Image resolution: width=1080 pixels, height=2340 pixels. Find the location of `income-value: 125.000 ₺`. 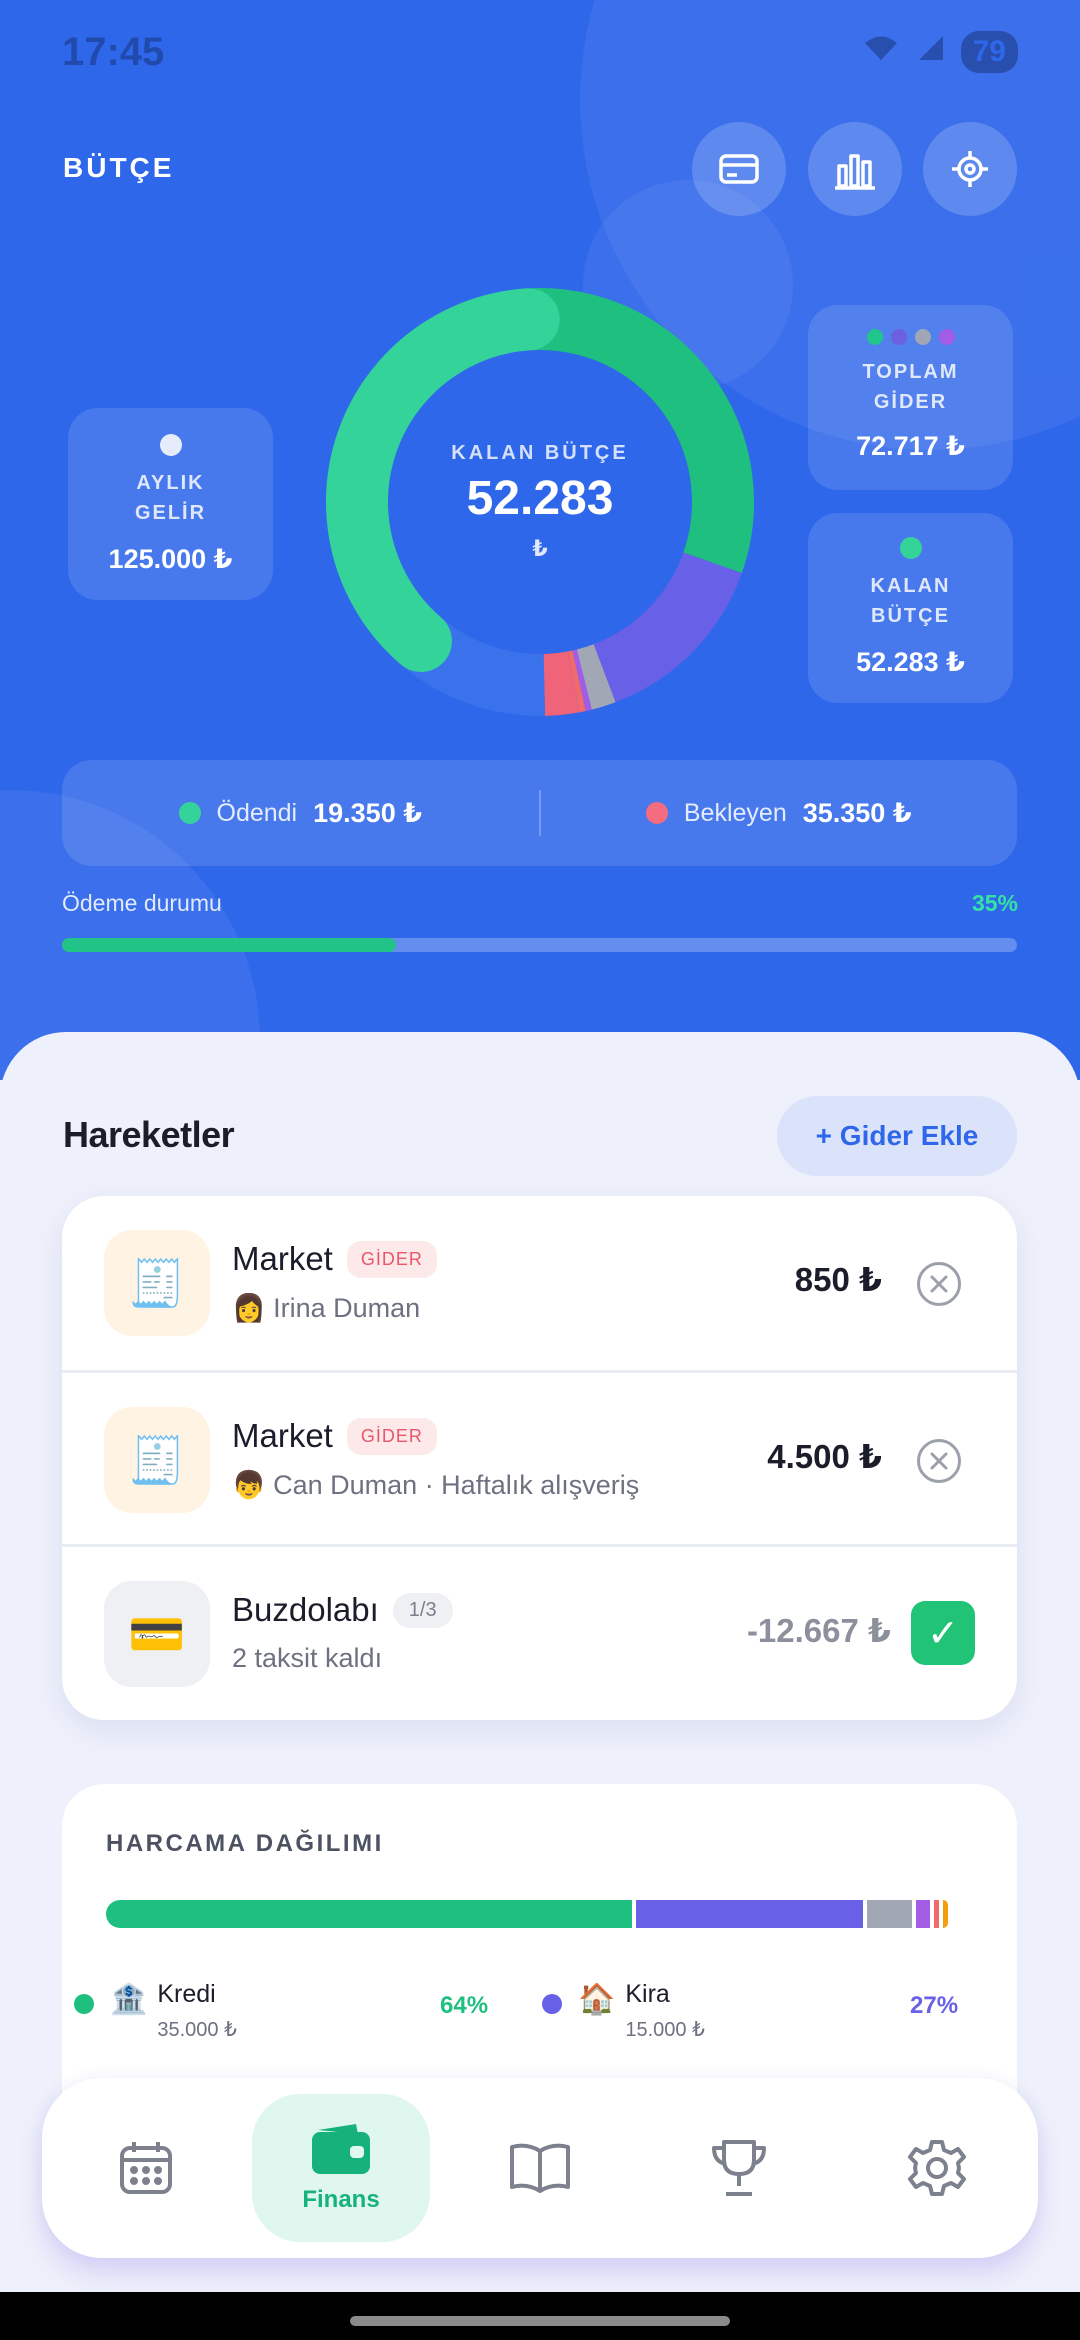

income-value: 125.000 ₺ is located at coordinates (170, 559).